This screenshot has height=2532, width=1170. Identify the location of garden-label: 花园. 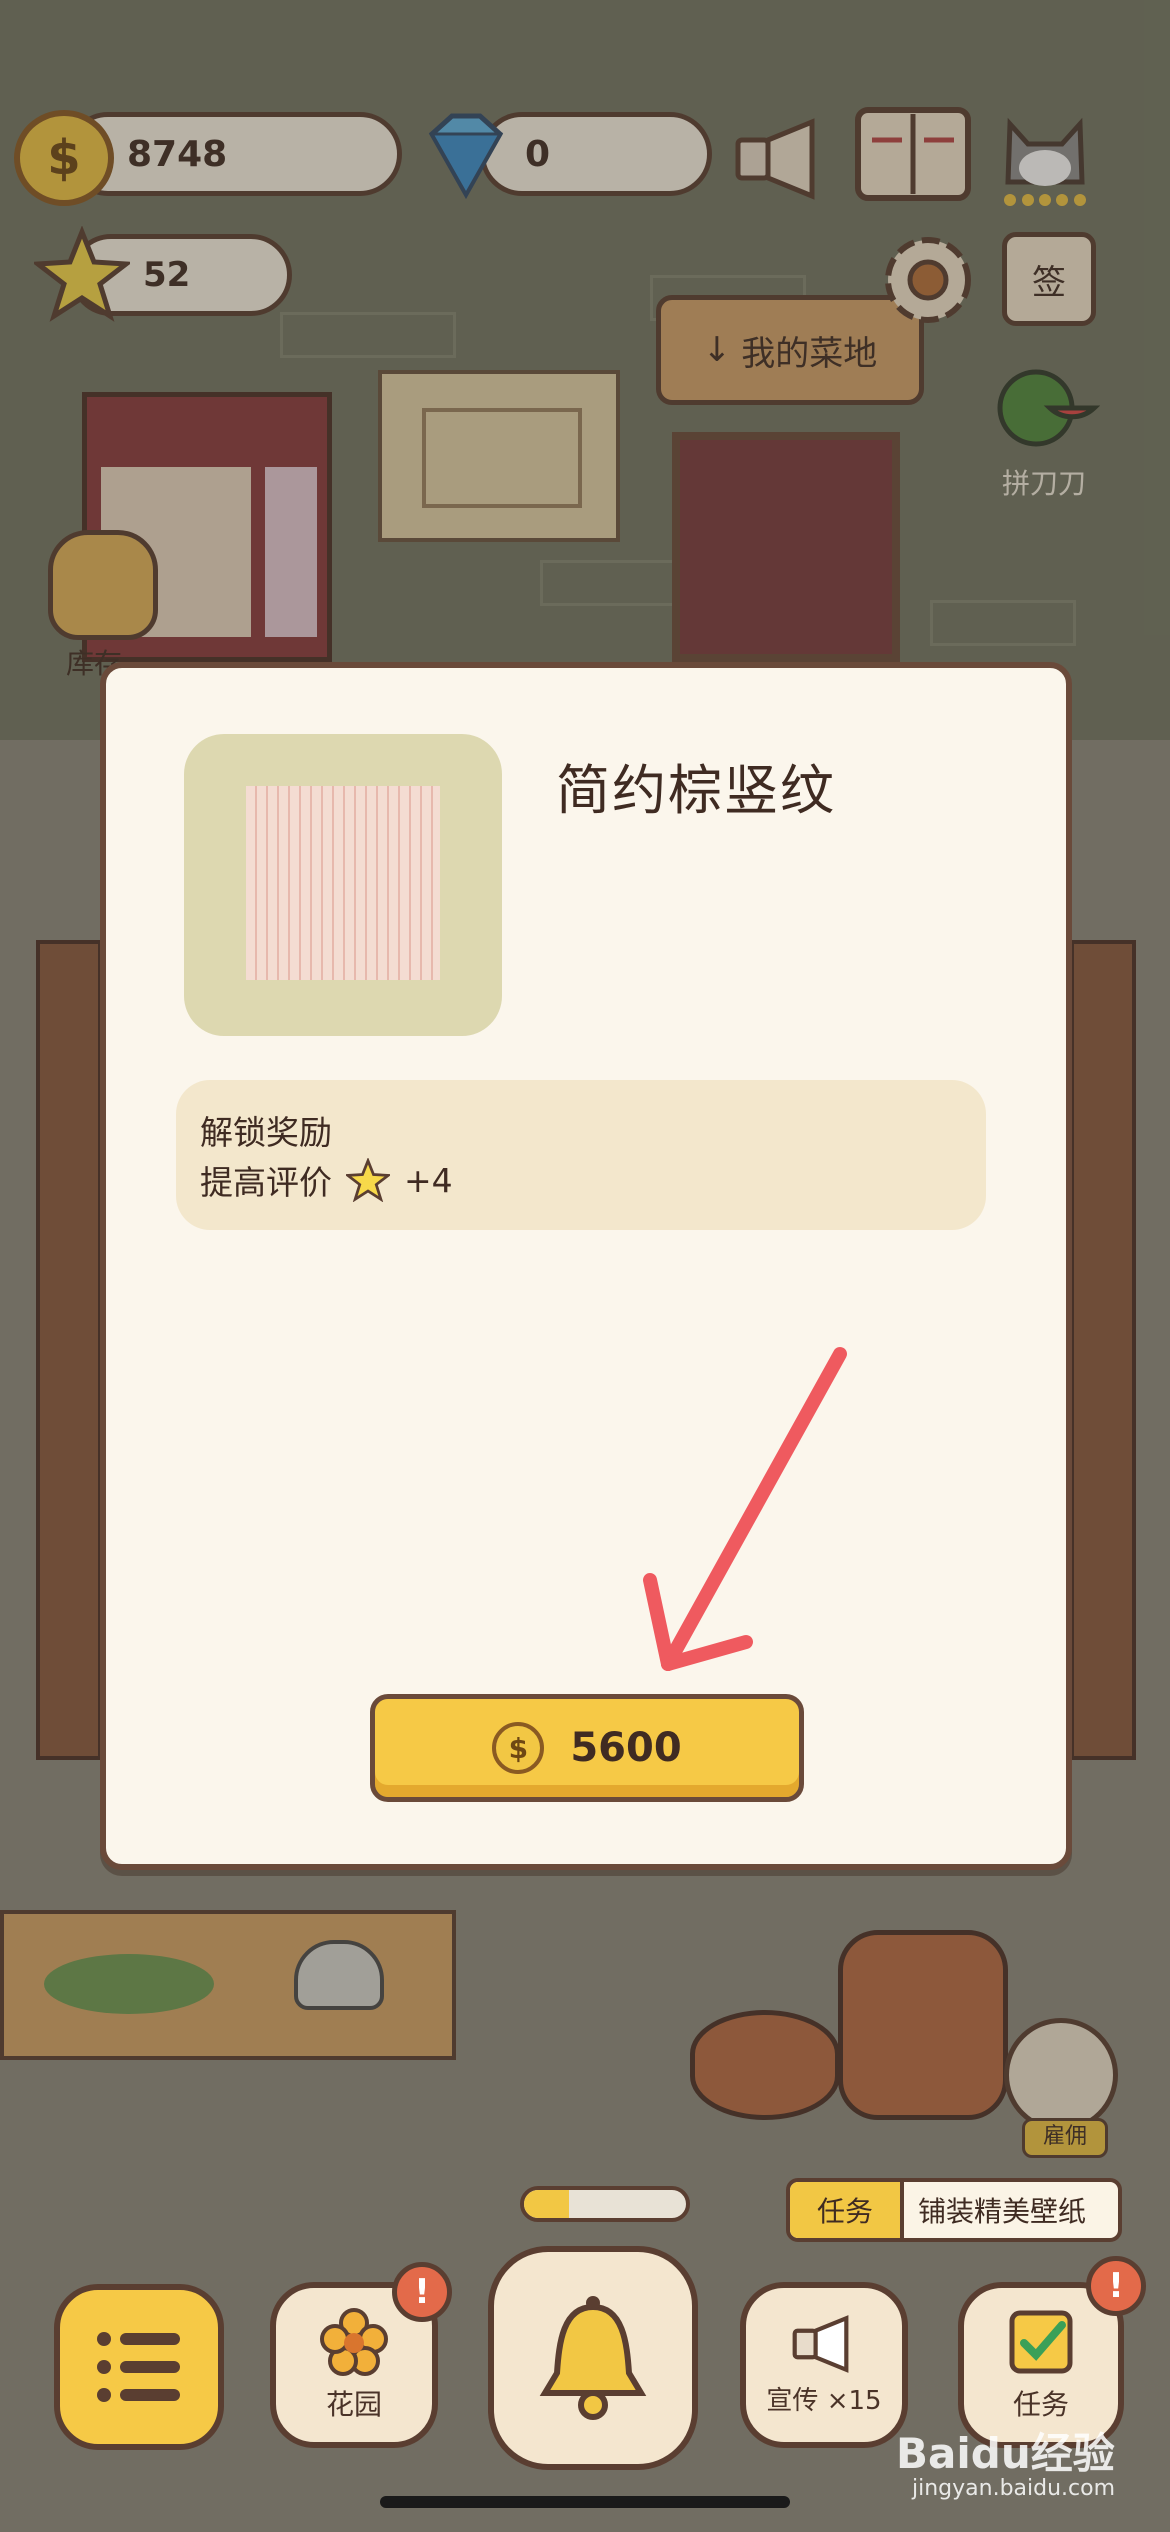
(353, 2404).